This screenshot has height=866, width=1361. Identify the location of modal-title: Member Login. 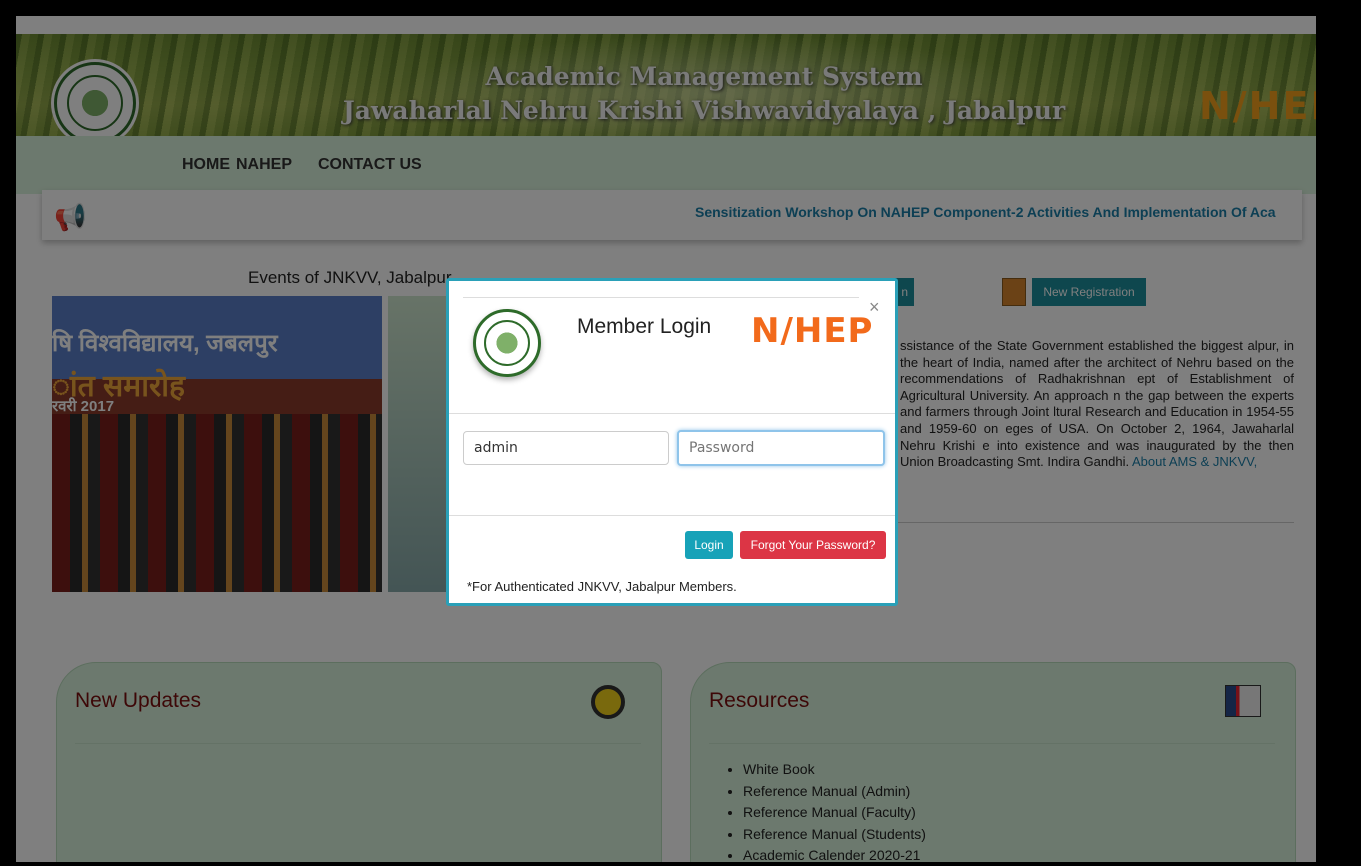
(644, 326).